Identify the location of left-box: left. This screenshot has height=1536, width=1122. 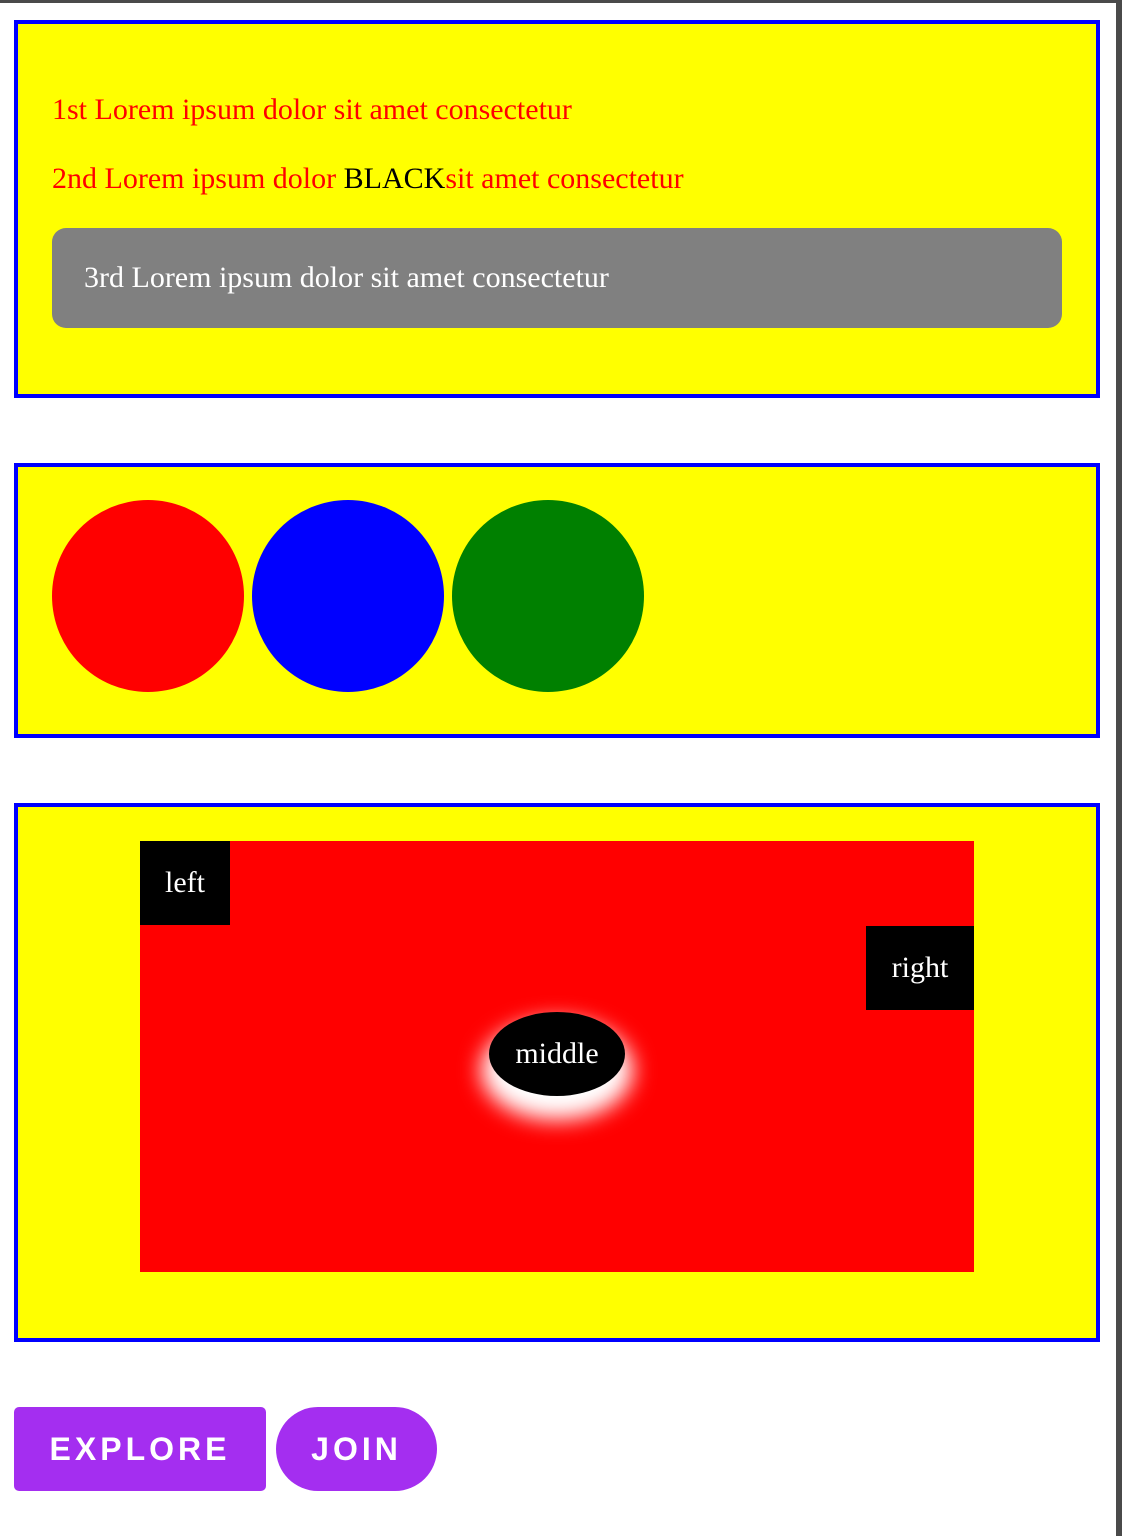
(185, 883).